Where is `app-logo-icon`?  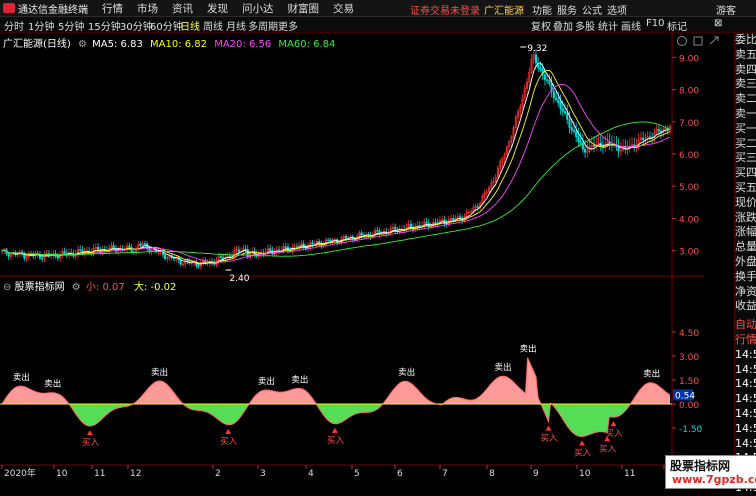
app-logo-icon is located at coordinates (9, 8).